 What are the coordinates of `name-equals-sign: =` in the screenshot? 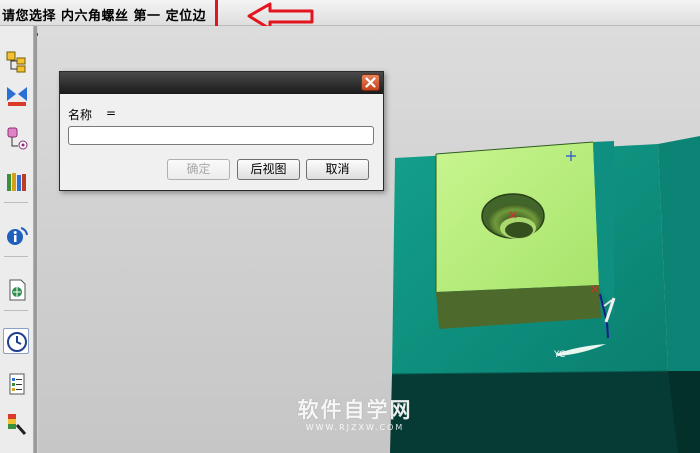 It's located at (111, 113).